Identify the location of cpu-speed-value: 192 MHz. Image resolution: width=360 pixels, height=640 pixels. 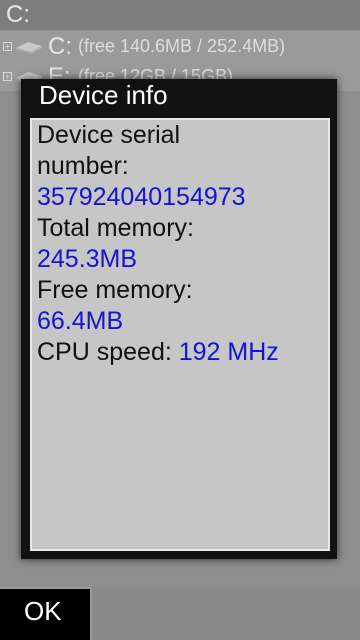
(228, 352).